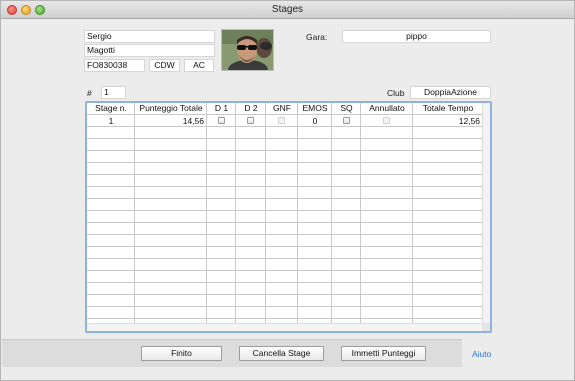  Describe the element at coordinates (346, 120) in the screenshot. I see `row1-sq-checkbox` at that location.